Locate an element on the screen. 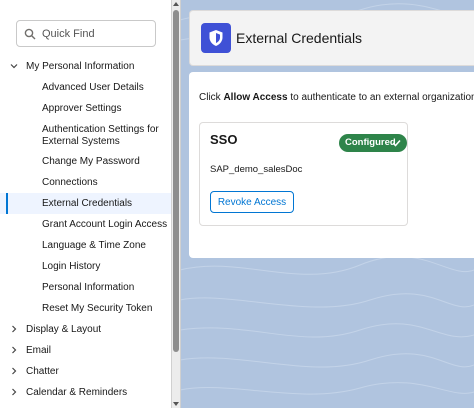 The image size is (474, 408). shield-icon is located at coordinates (216, 38).